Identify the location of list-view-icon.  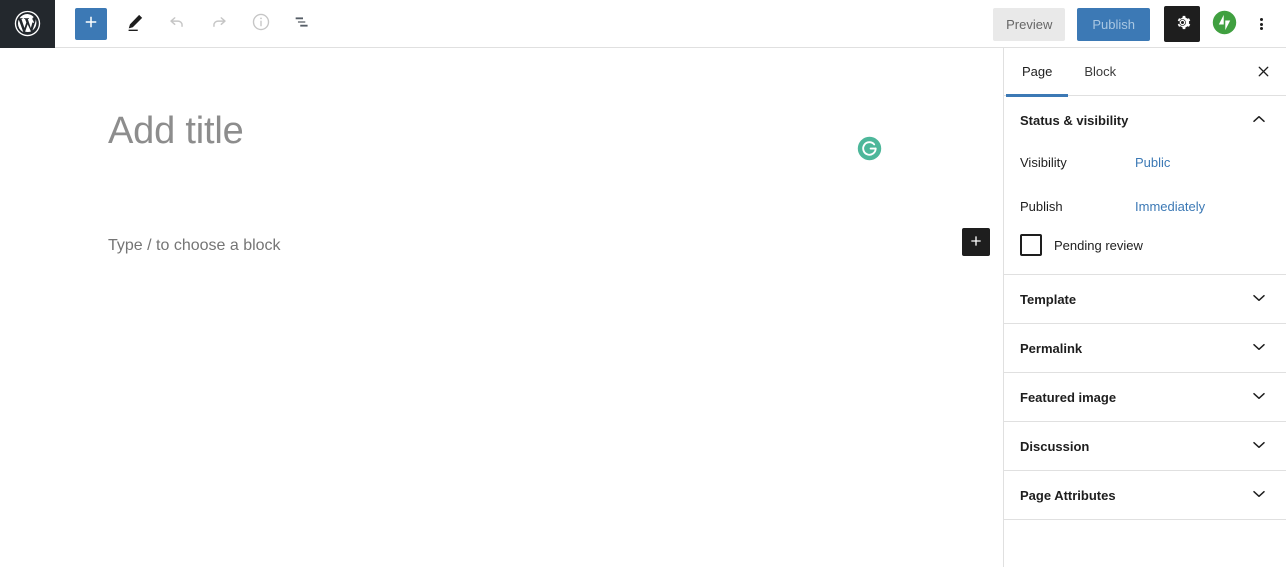
(303, 23).